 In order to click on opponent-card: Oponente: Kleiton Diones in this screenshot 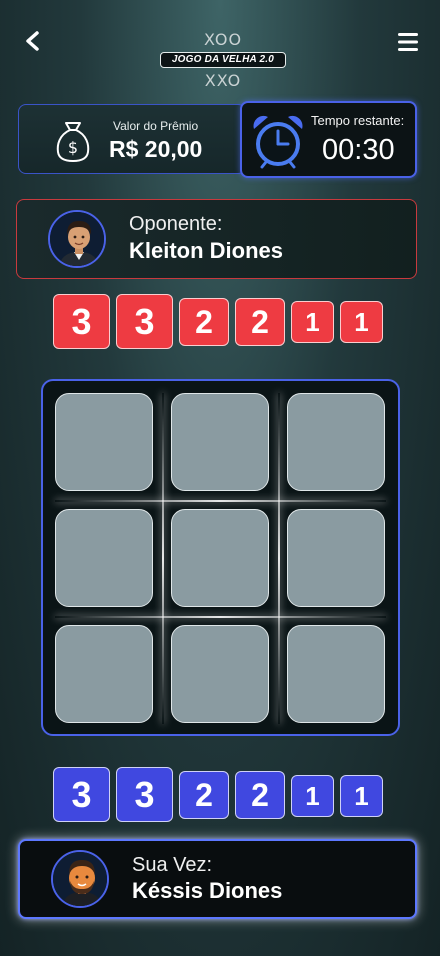, I will do `click(216, 239)`.